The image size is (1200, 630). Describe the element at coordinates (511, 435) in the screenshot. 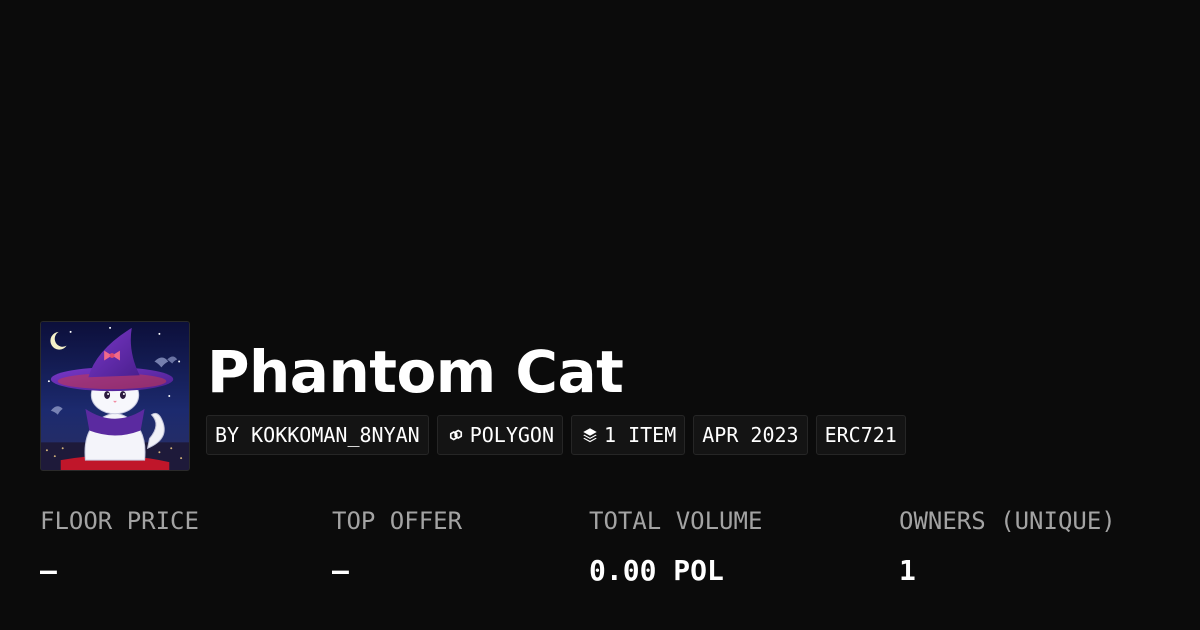

I see `chain-label: POLYGON` at that location.